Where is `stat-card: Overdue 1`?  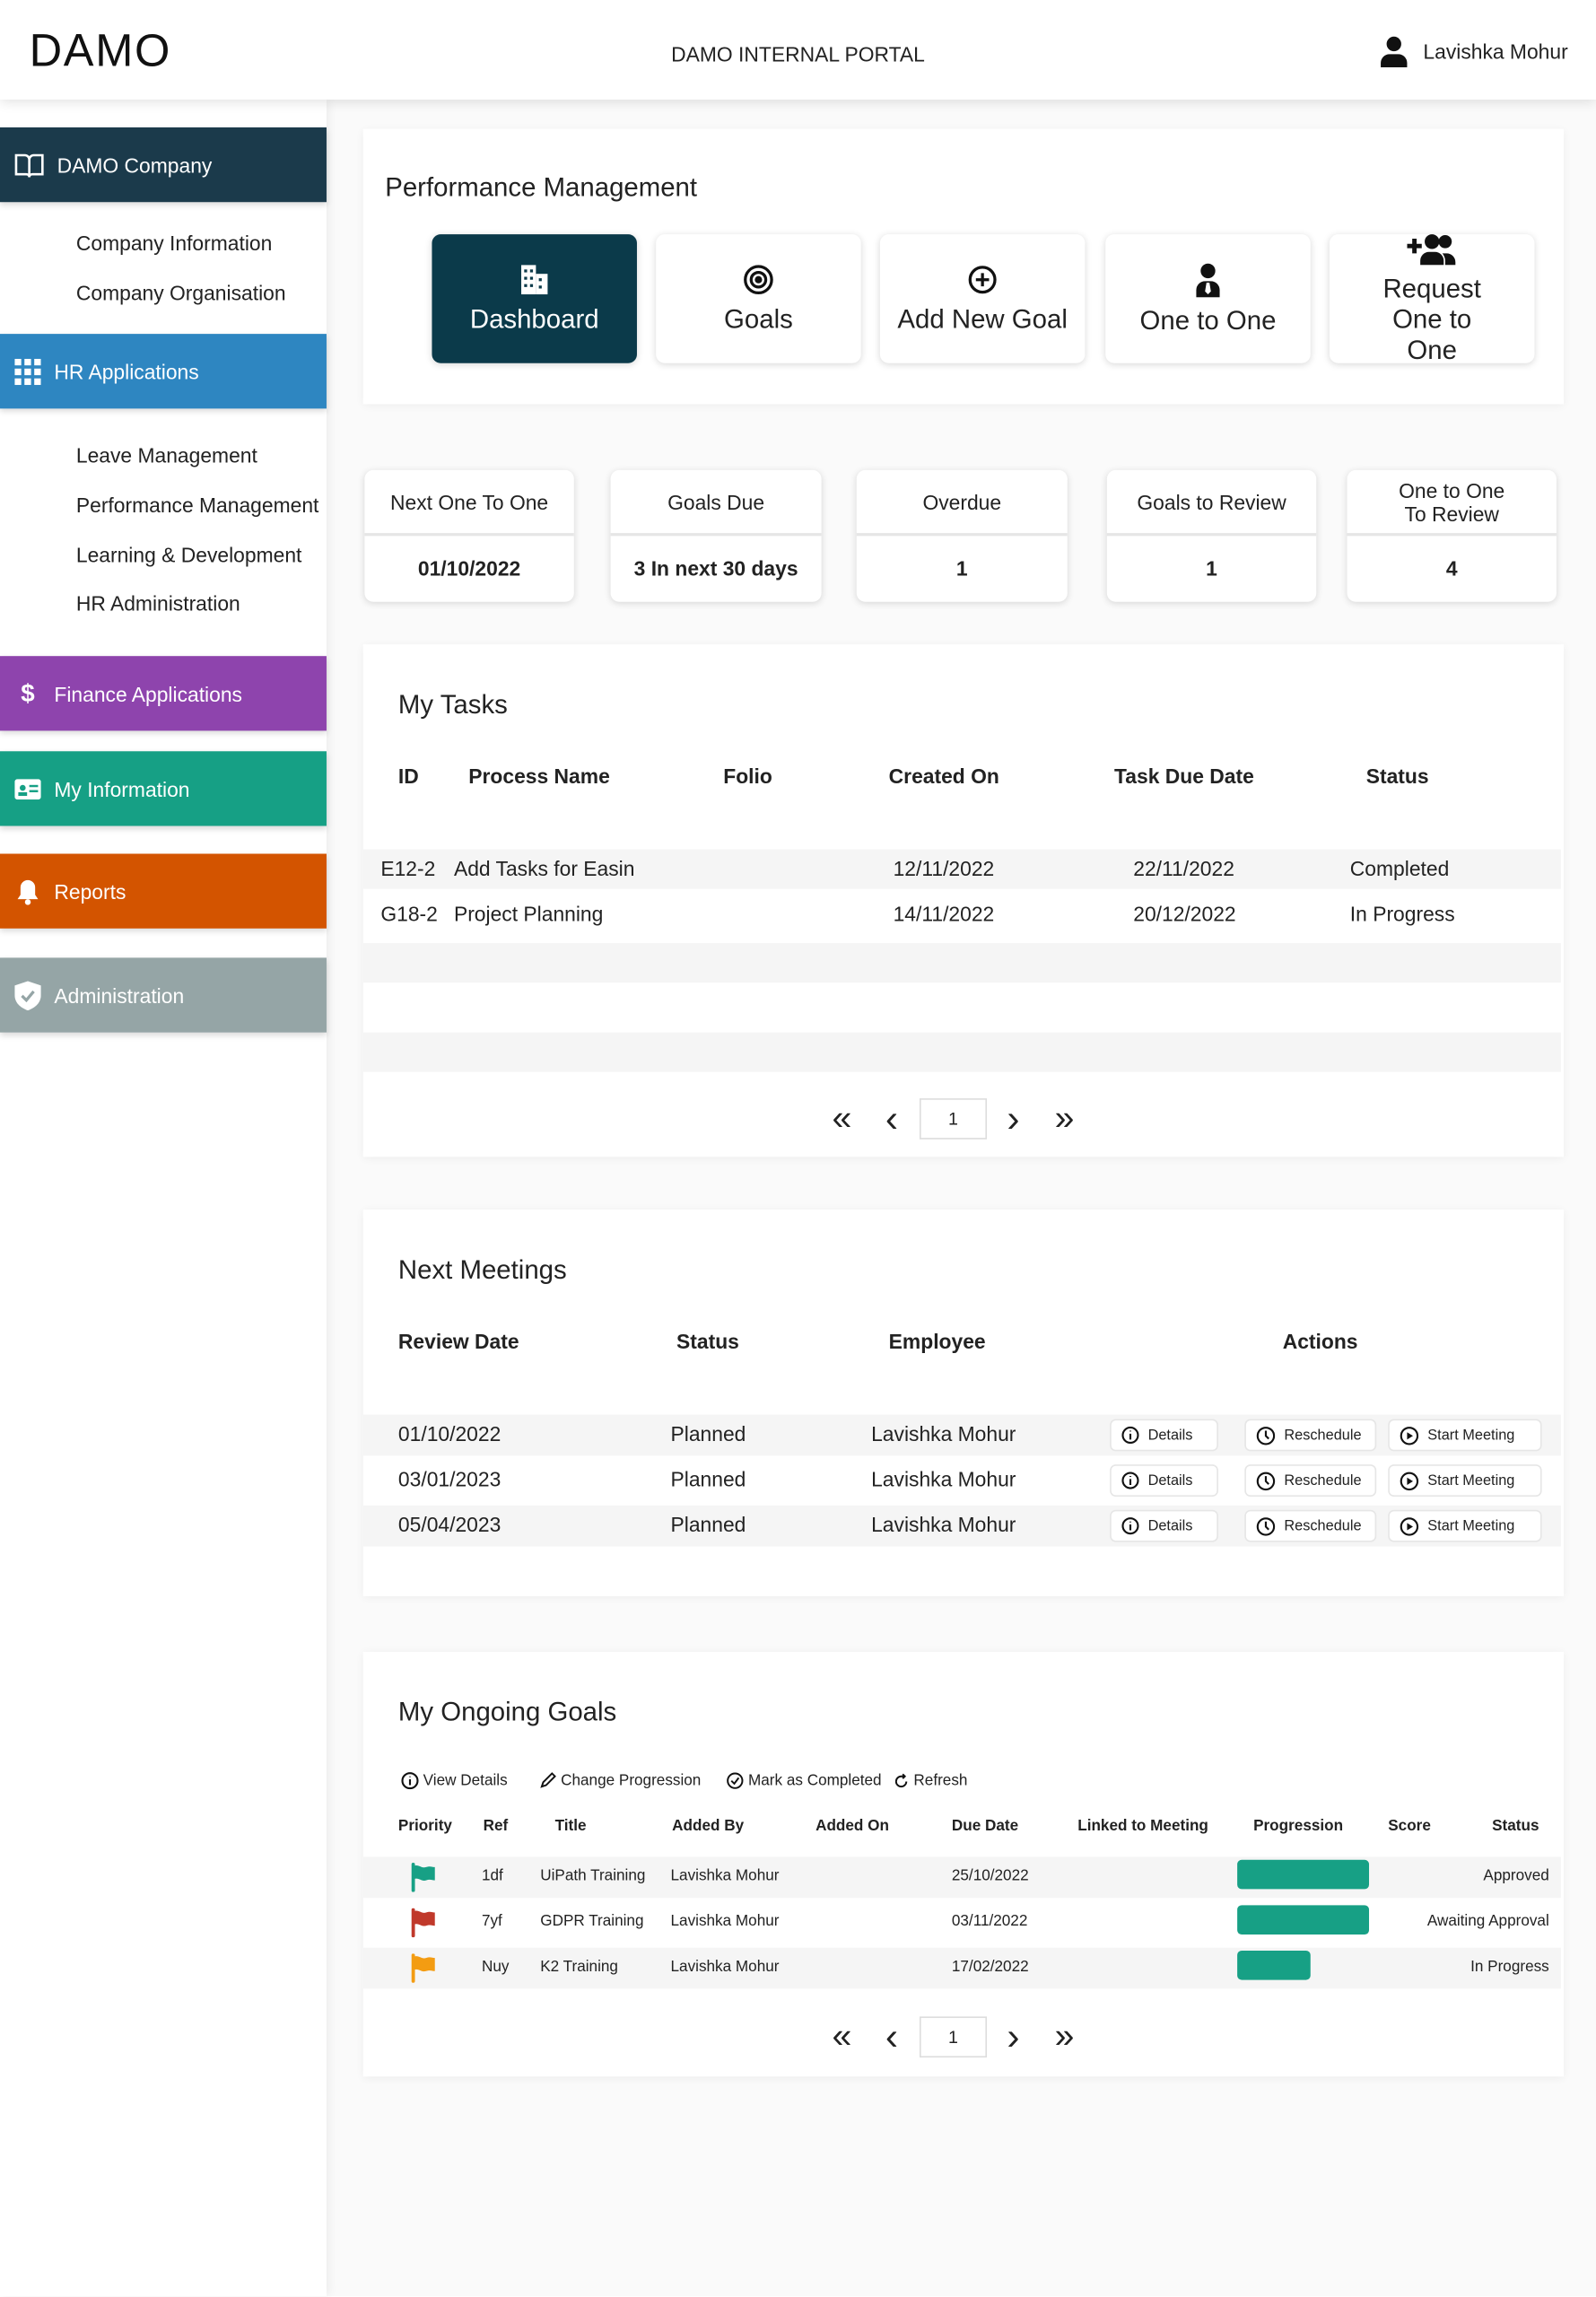
stat-card: Overdue 1 is located at coordinates (962, 535).